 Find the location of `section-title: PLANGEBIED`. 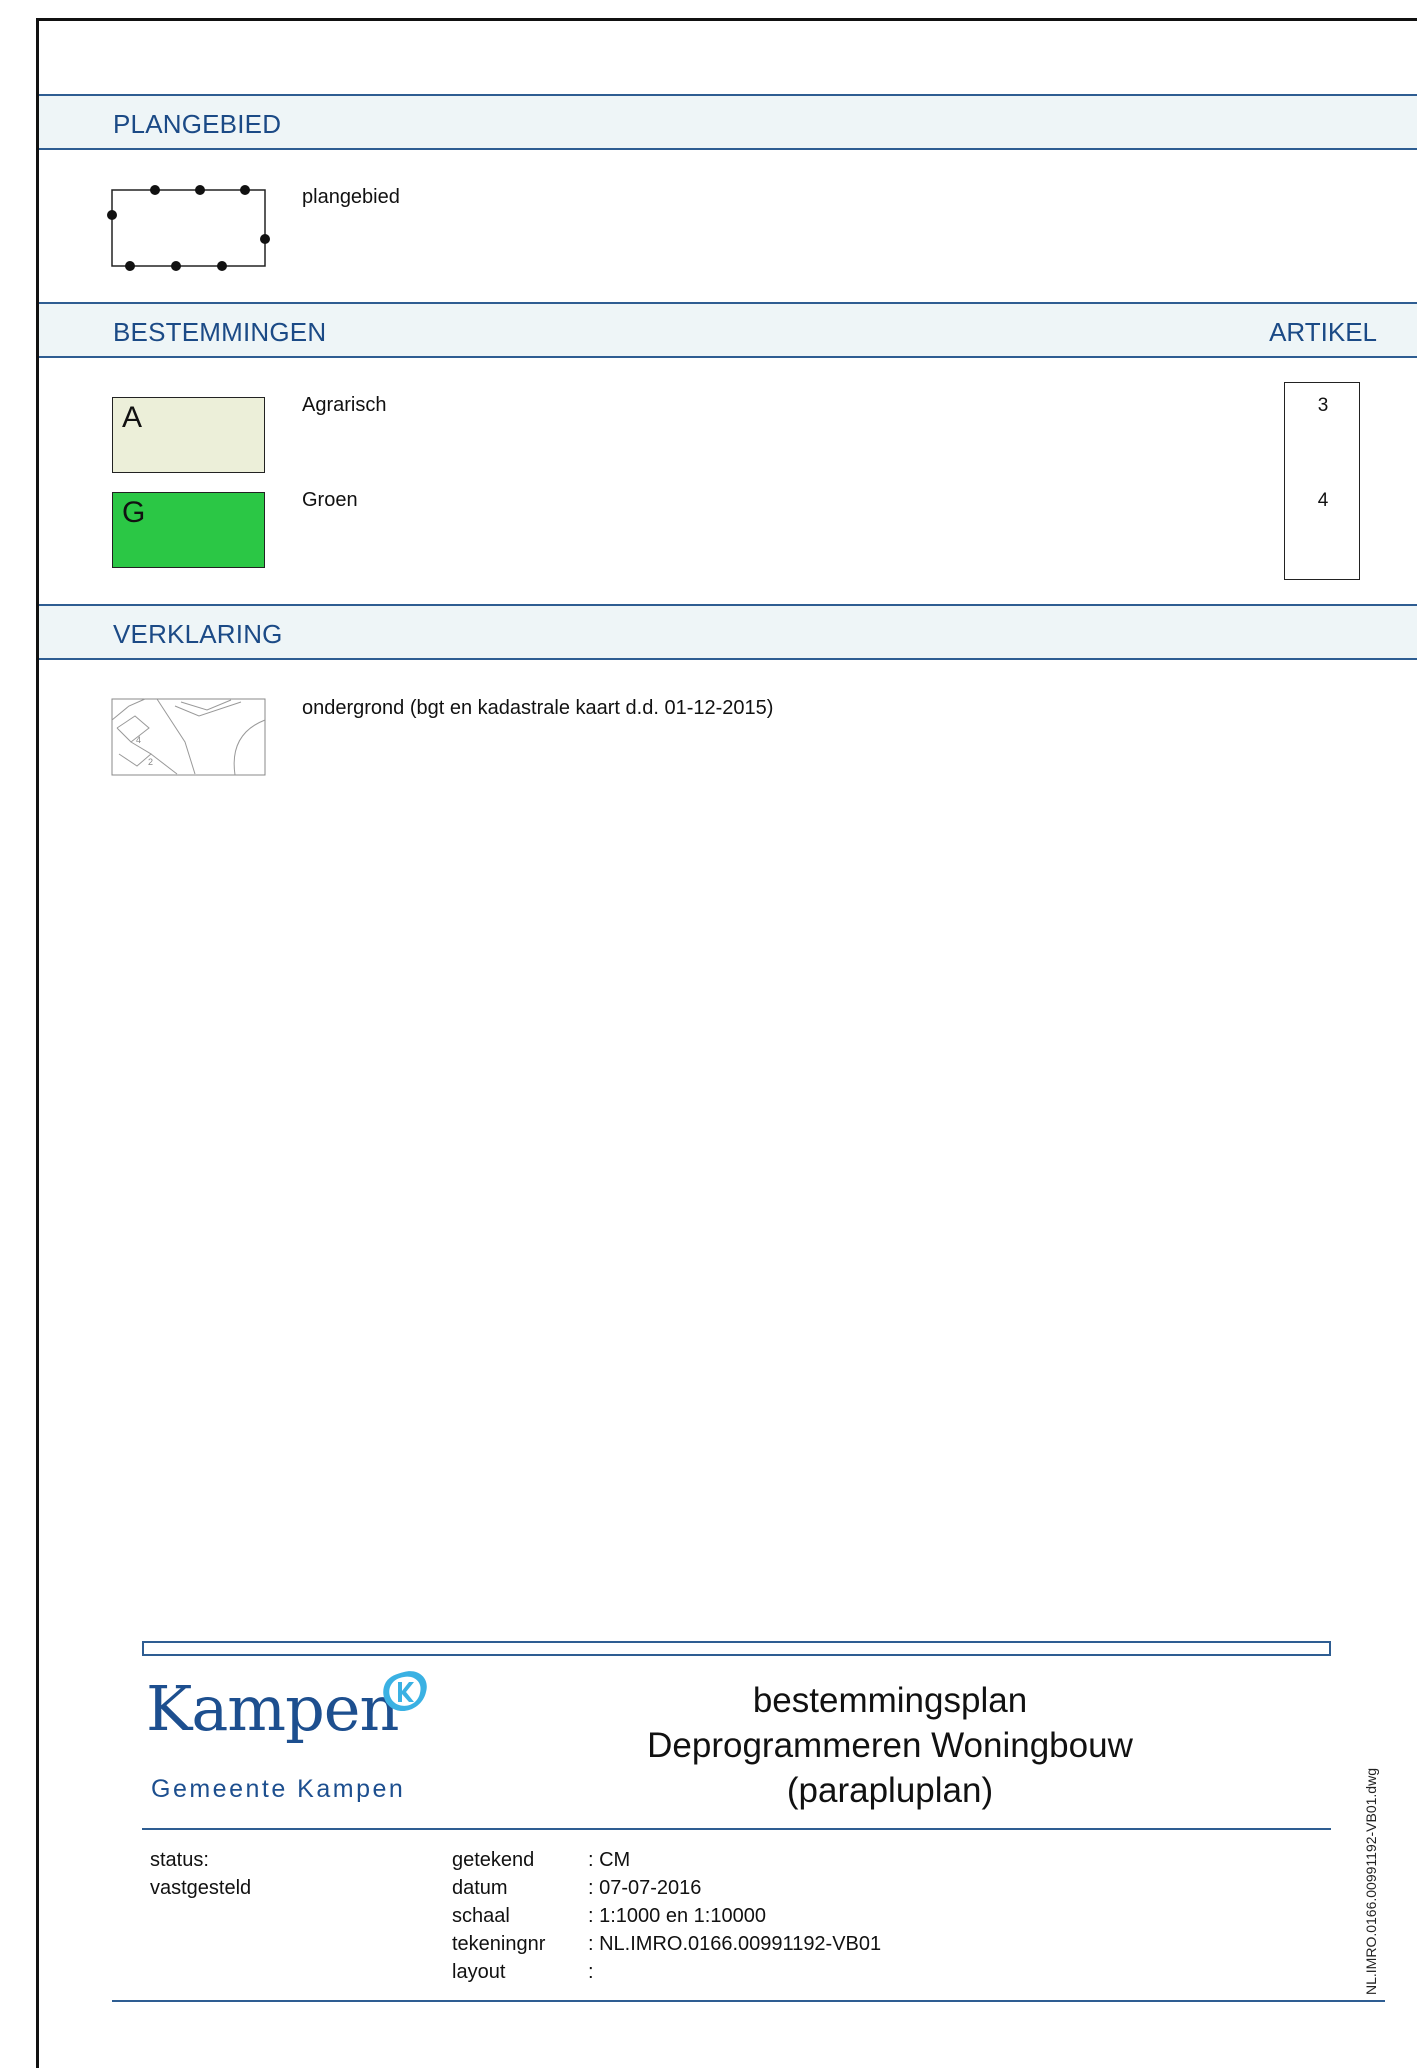

section-title: PLANGEBIED is located at coordinates (197, 124).